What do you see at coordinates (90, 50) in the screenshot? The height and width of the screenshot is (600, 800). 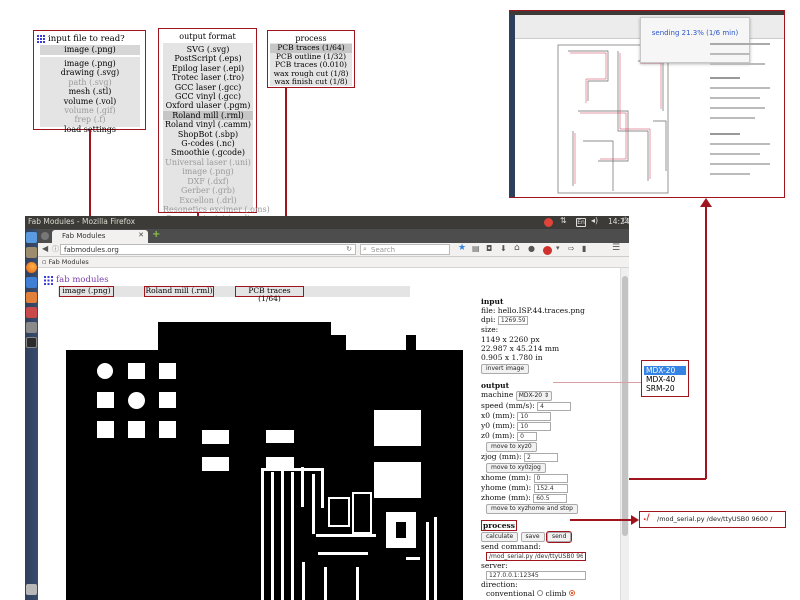 I see `input-menu-selected: image (.png)` at bounding box center [90, 50].